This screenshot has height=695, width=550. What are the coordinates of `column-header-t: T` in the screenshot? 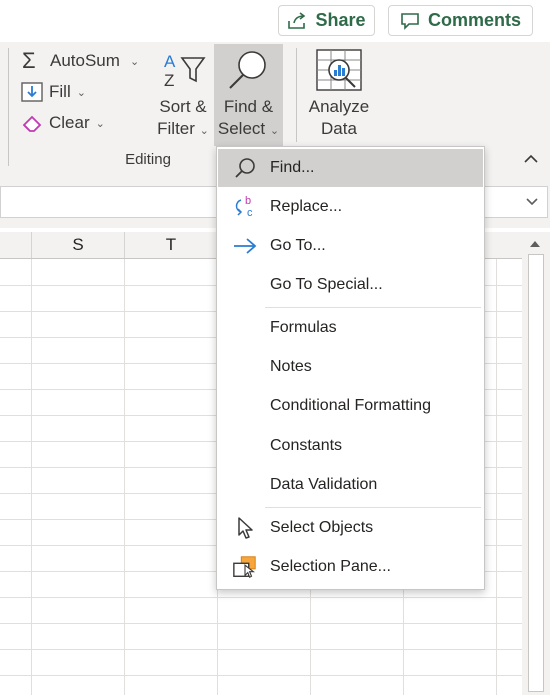 It's located at (171, 245).